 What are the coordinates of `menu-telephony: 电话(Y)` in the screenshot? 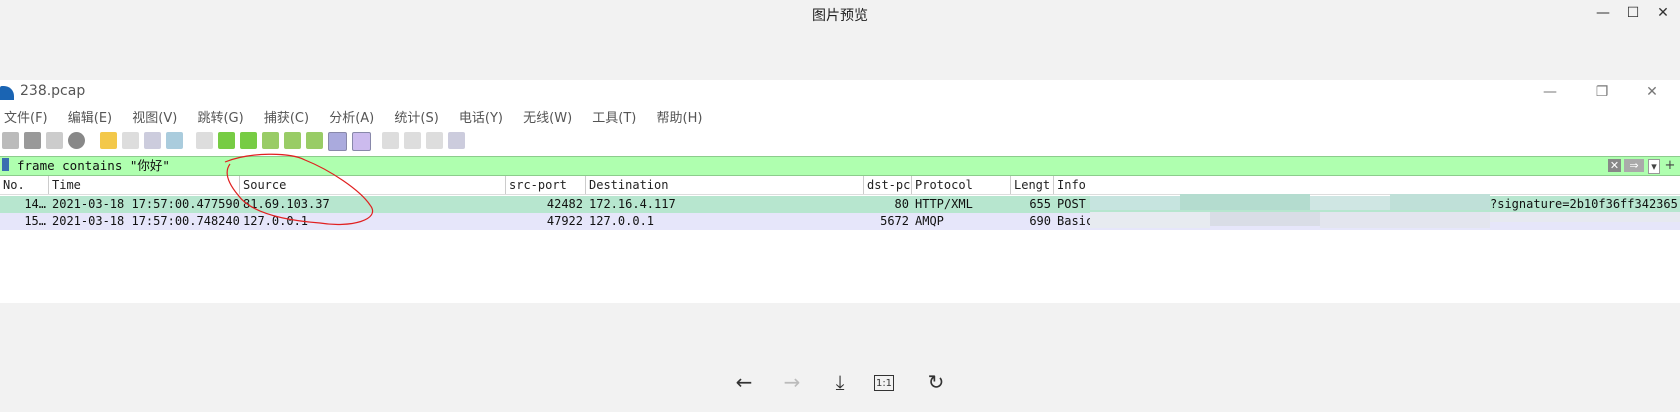 It's located at (481, 116).